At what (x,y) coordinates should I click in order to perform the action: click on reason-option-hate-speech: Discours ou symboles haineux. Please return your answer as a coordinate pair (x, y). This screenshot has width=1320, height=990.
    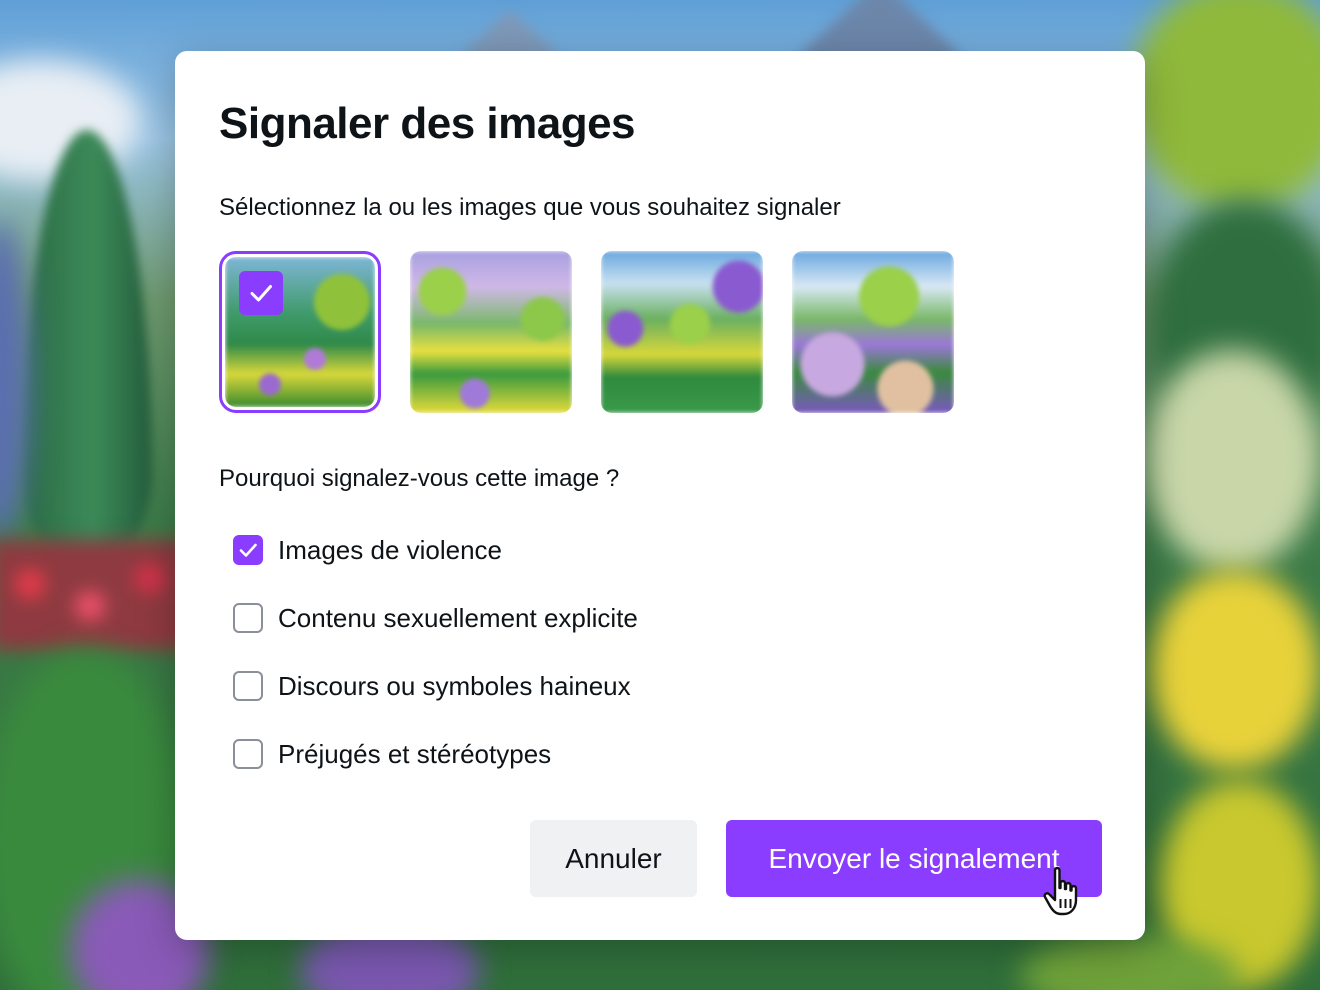
    Looking at the image, I should click on (493, 686).